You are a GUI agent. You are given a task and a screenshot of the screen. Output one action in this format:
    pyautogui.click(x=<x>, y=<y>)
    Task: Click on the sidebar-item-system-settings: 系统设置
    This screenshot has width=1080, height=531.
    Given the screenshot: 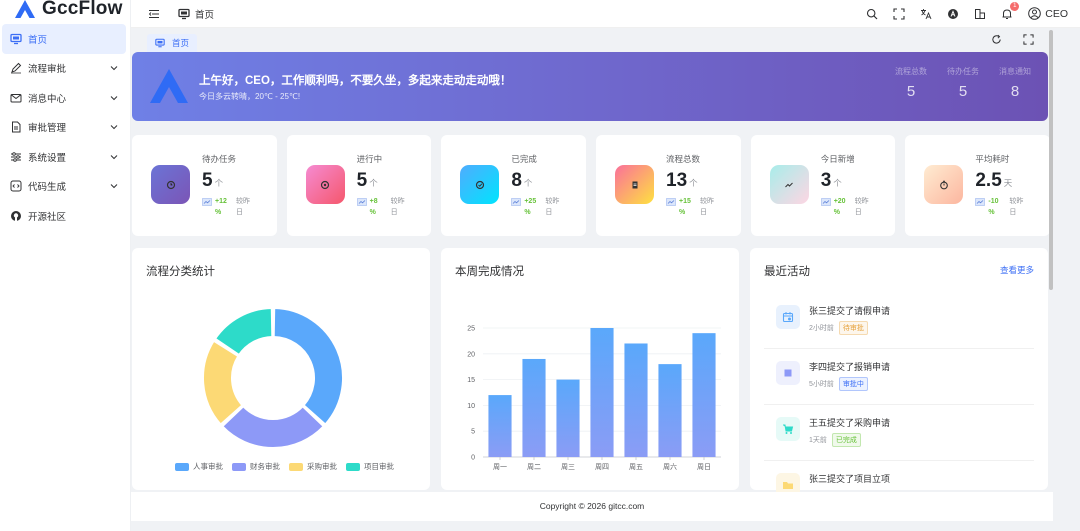 What is the action you would take?
    pyautogui.click(x=64, y=157)
    